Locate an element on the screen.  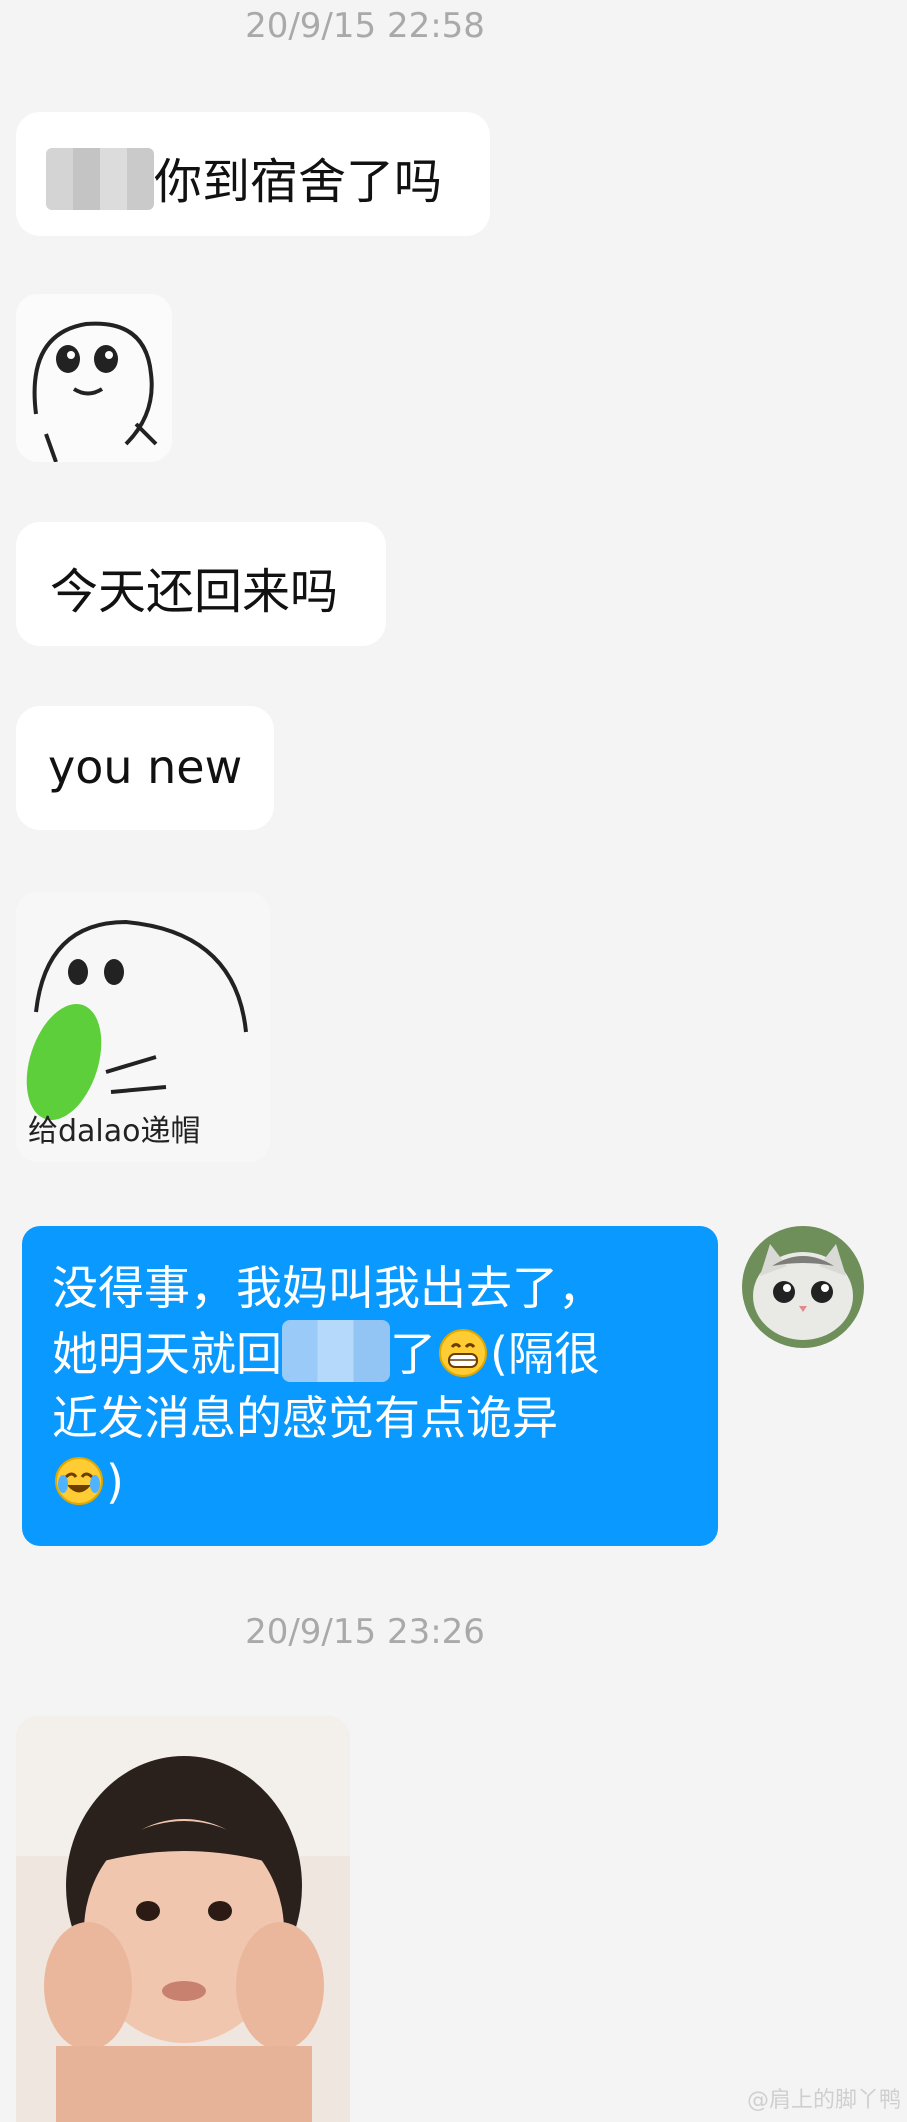
cat-avatar is located at coordinates (803, 1287).